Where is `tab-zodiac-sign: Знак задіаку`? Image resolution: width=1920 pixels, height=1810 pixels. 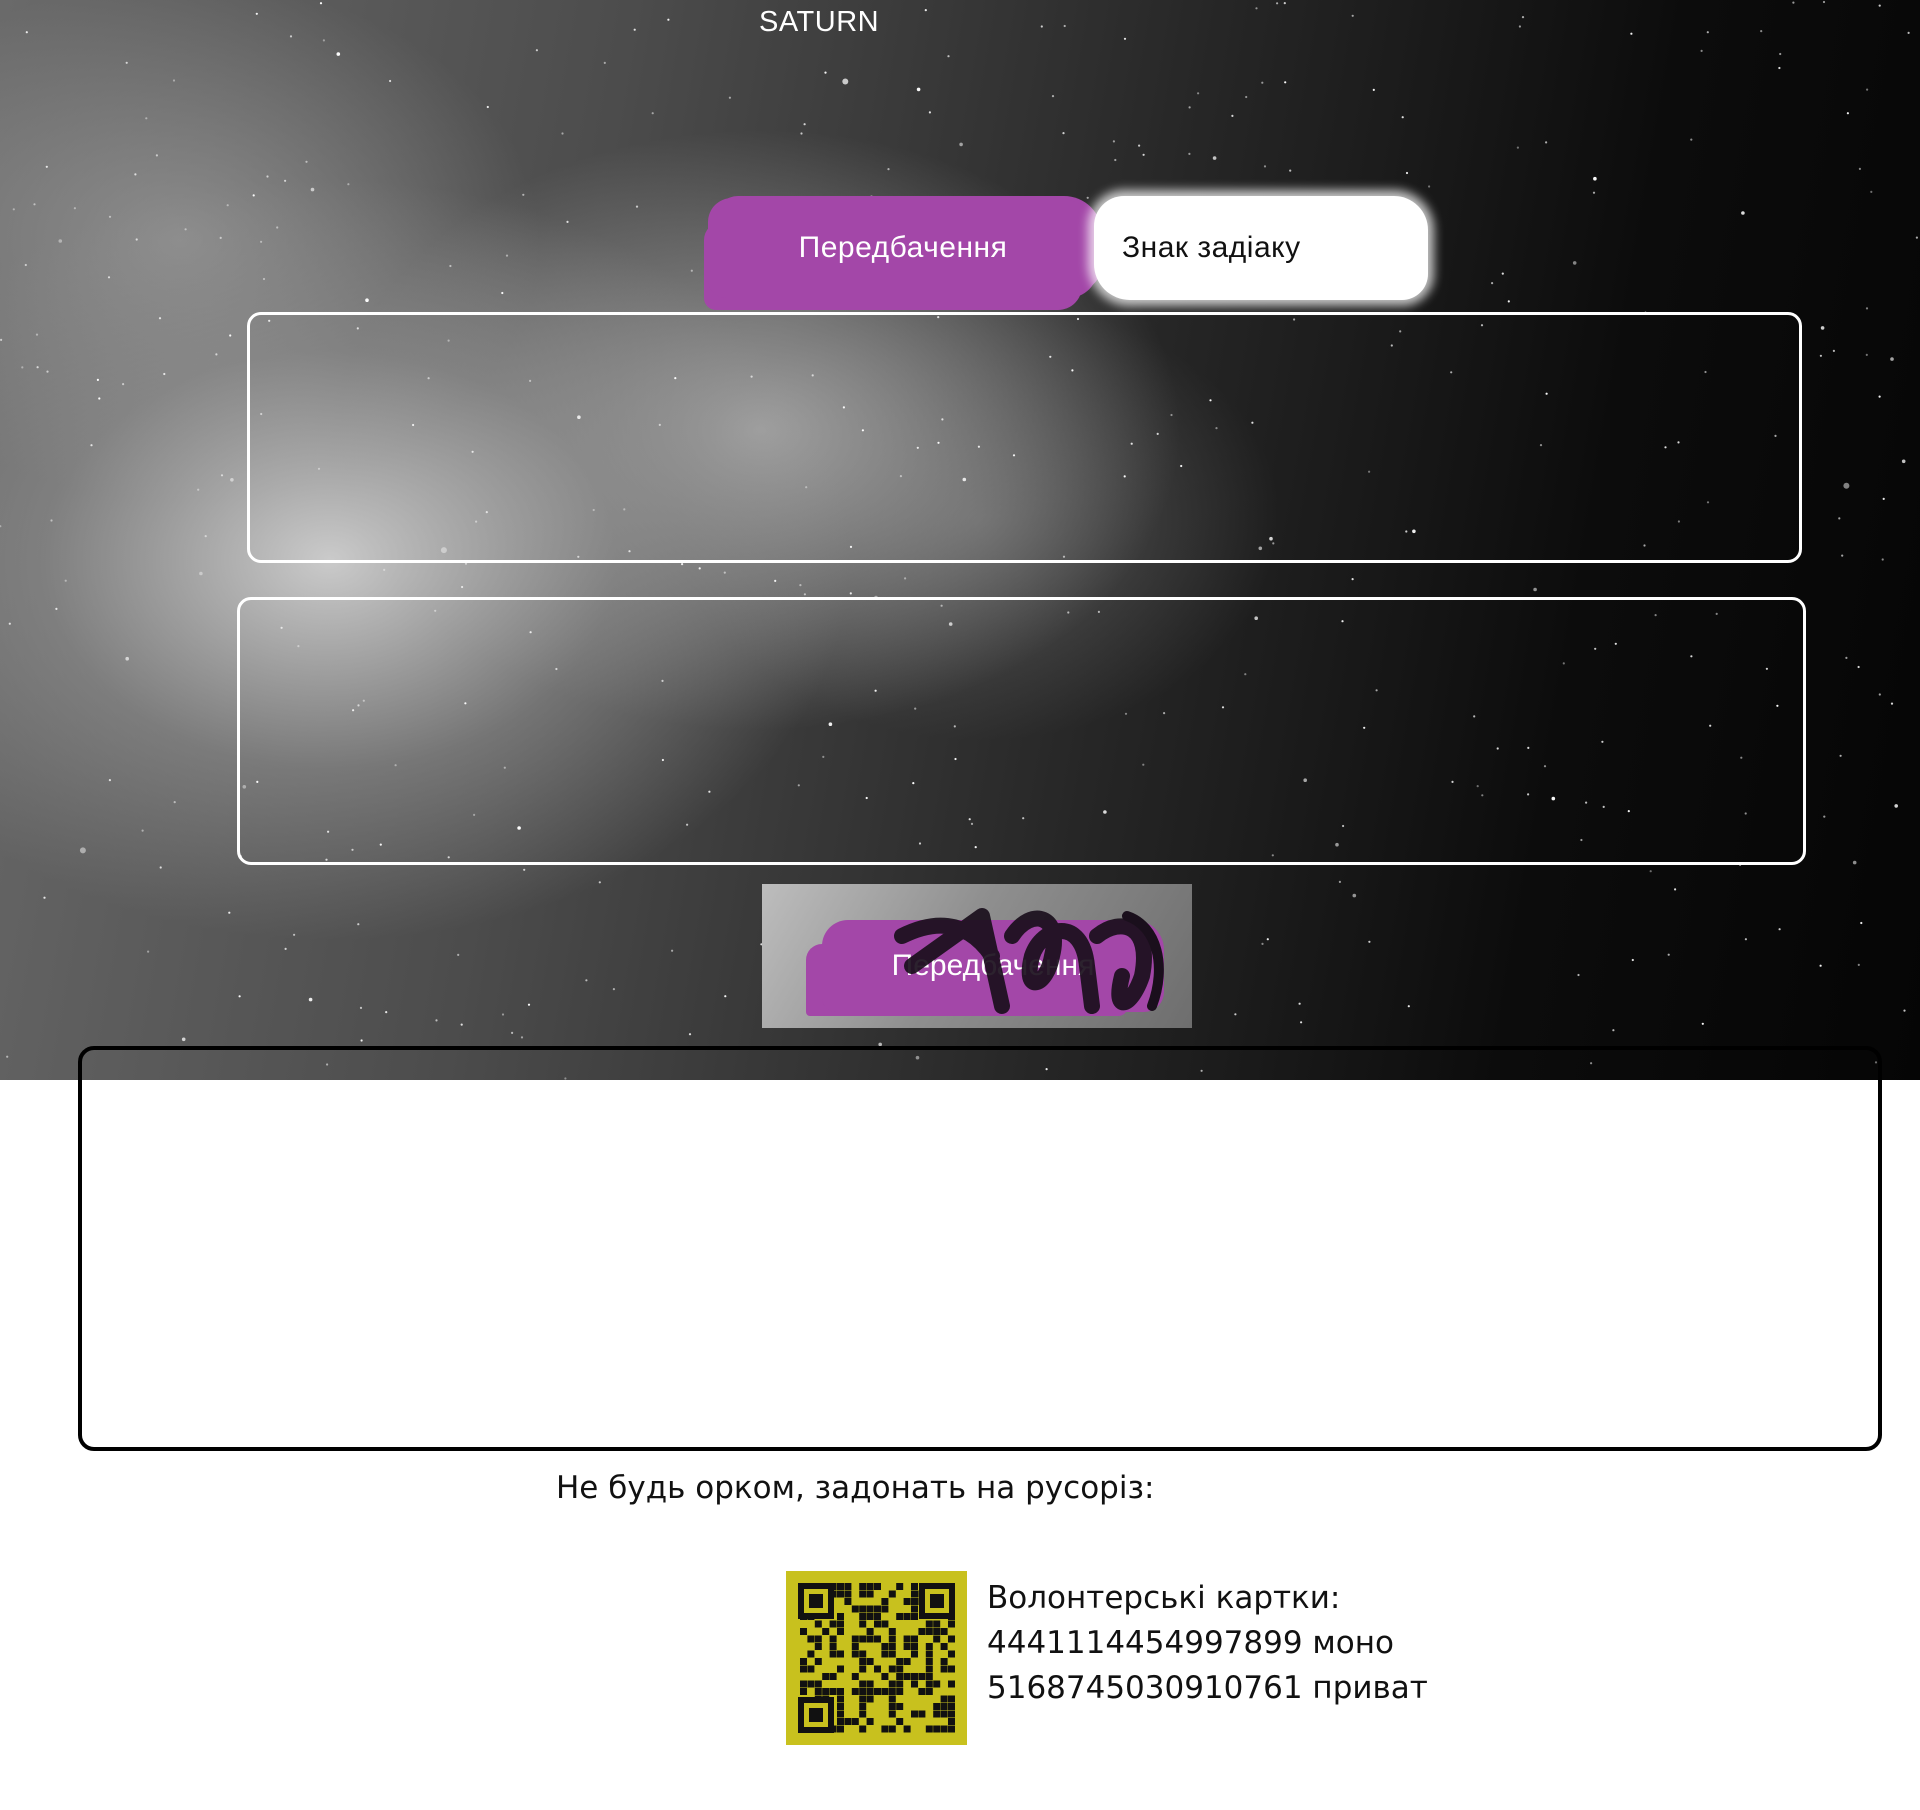
tab-zodiac-sign: Знак задіаку is located at coordinates (1261, 248).